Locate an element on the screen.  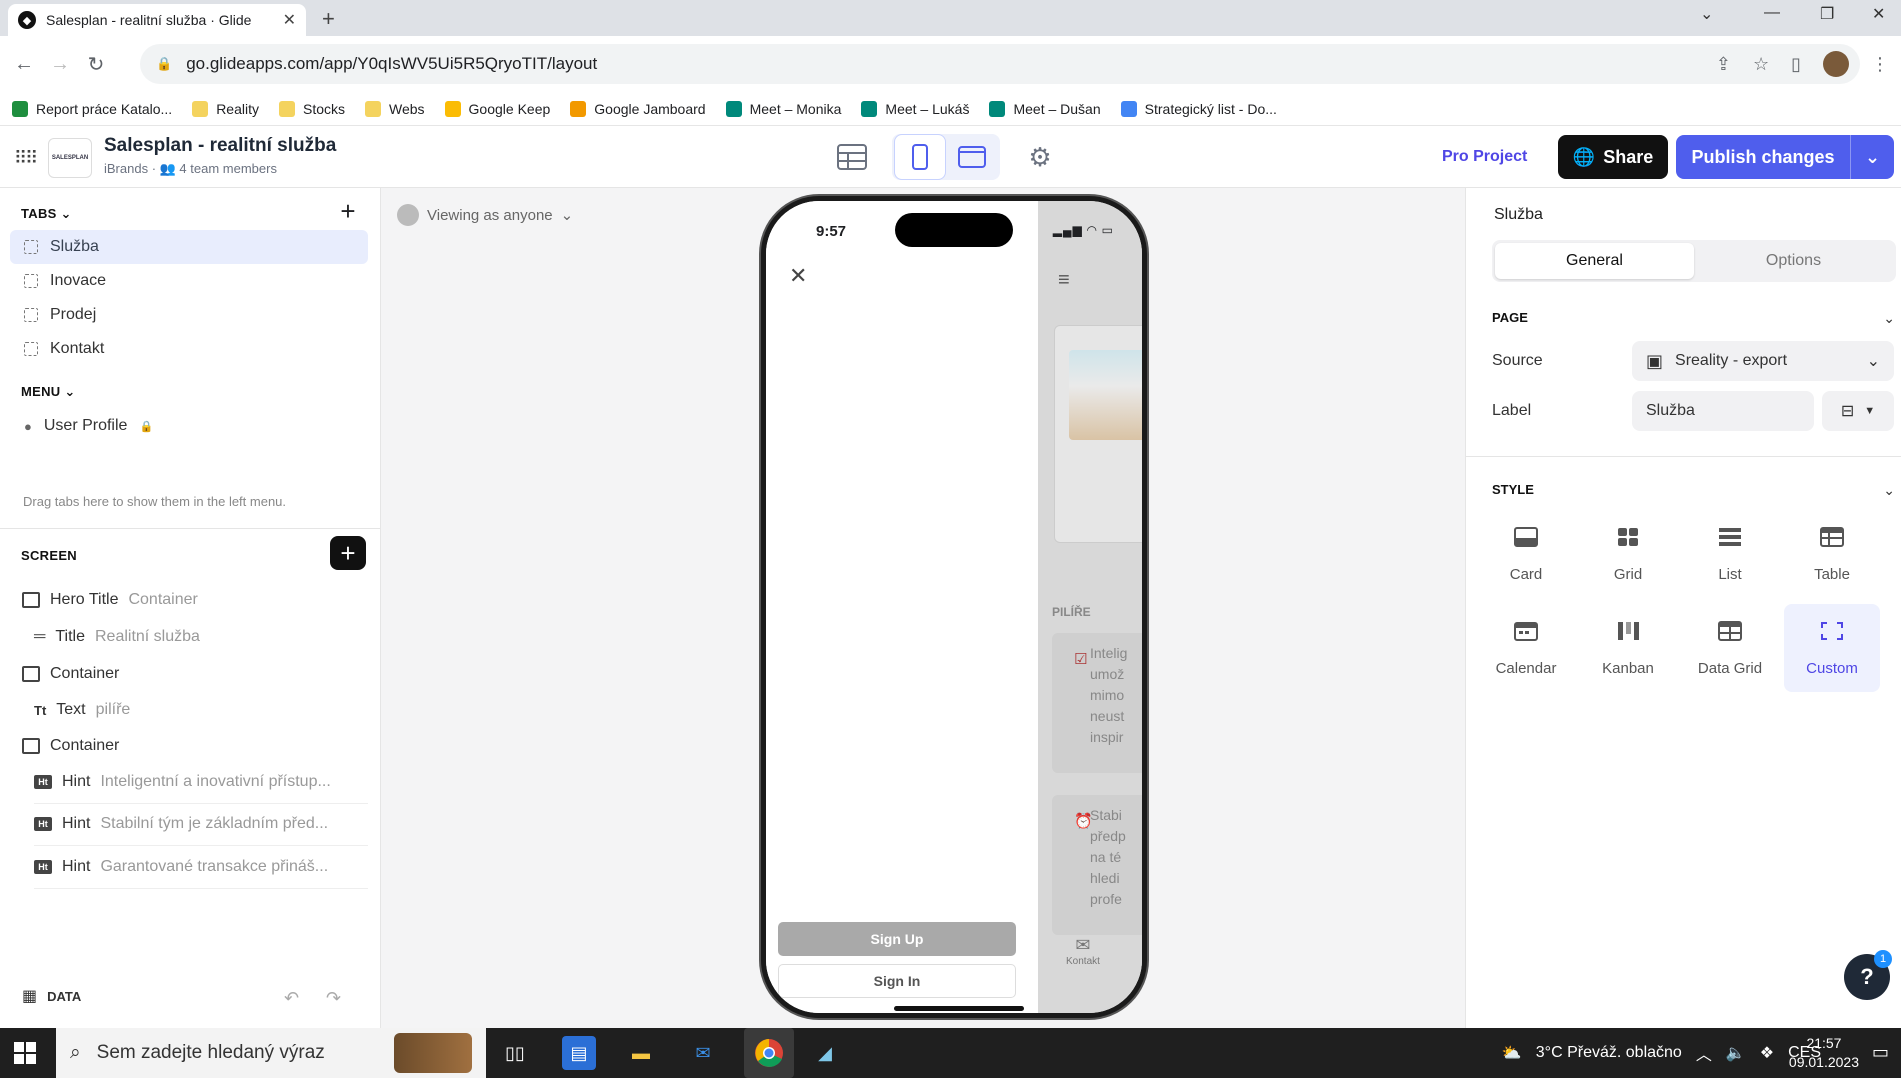
style-card-icon is located at coordinates (1526, 539).